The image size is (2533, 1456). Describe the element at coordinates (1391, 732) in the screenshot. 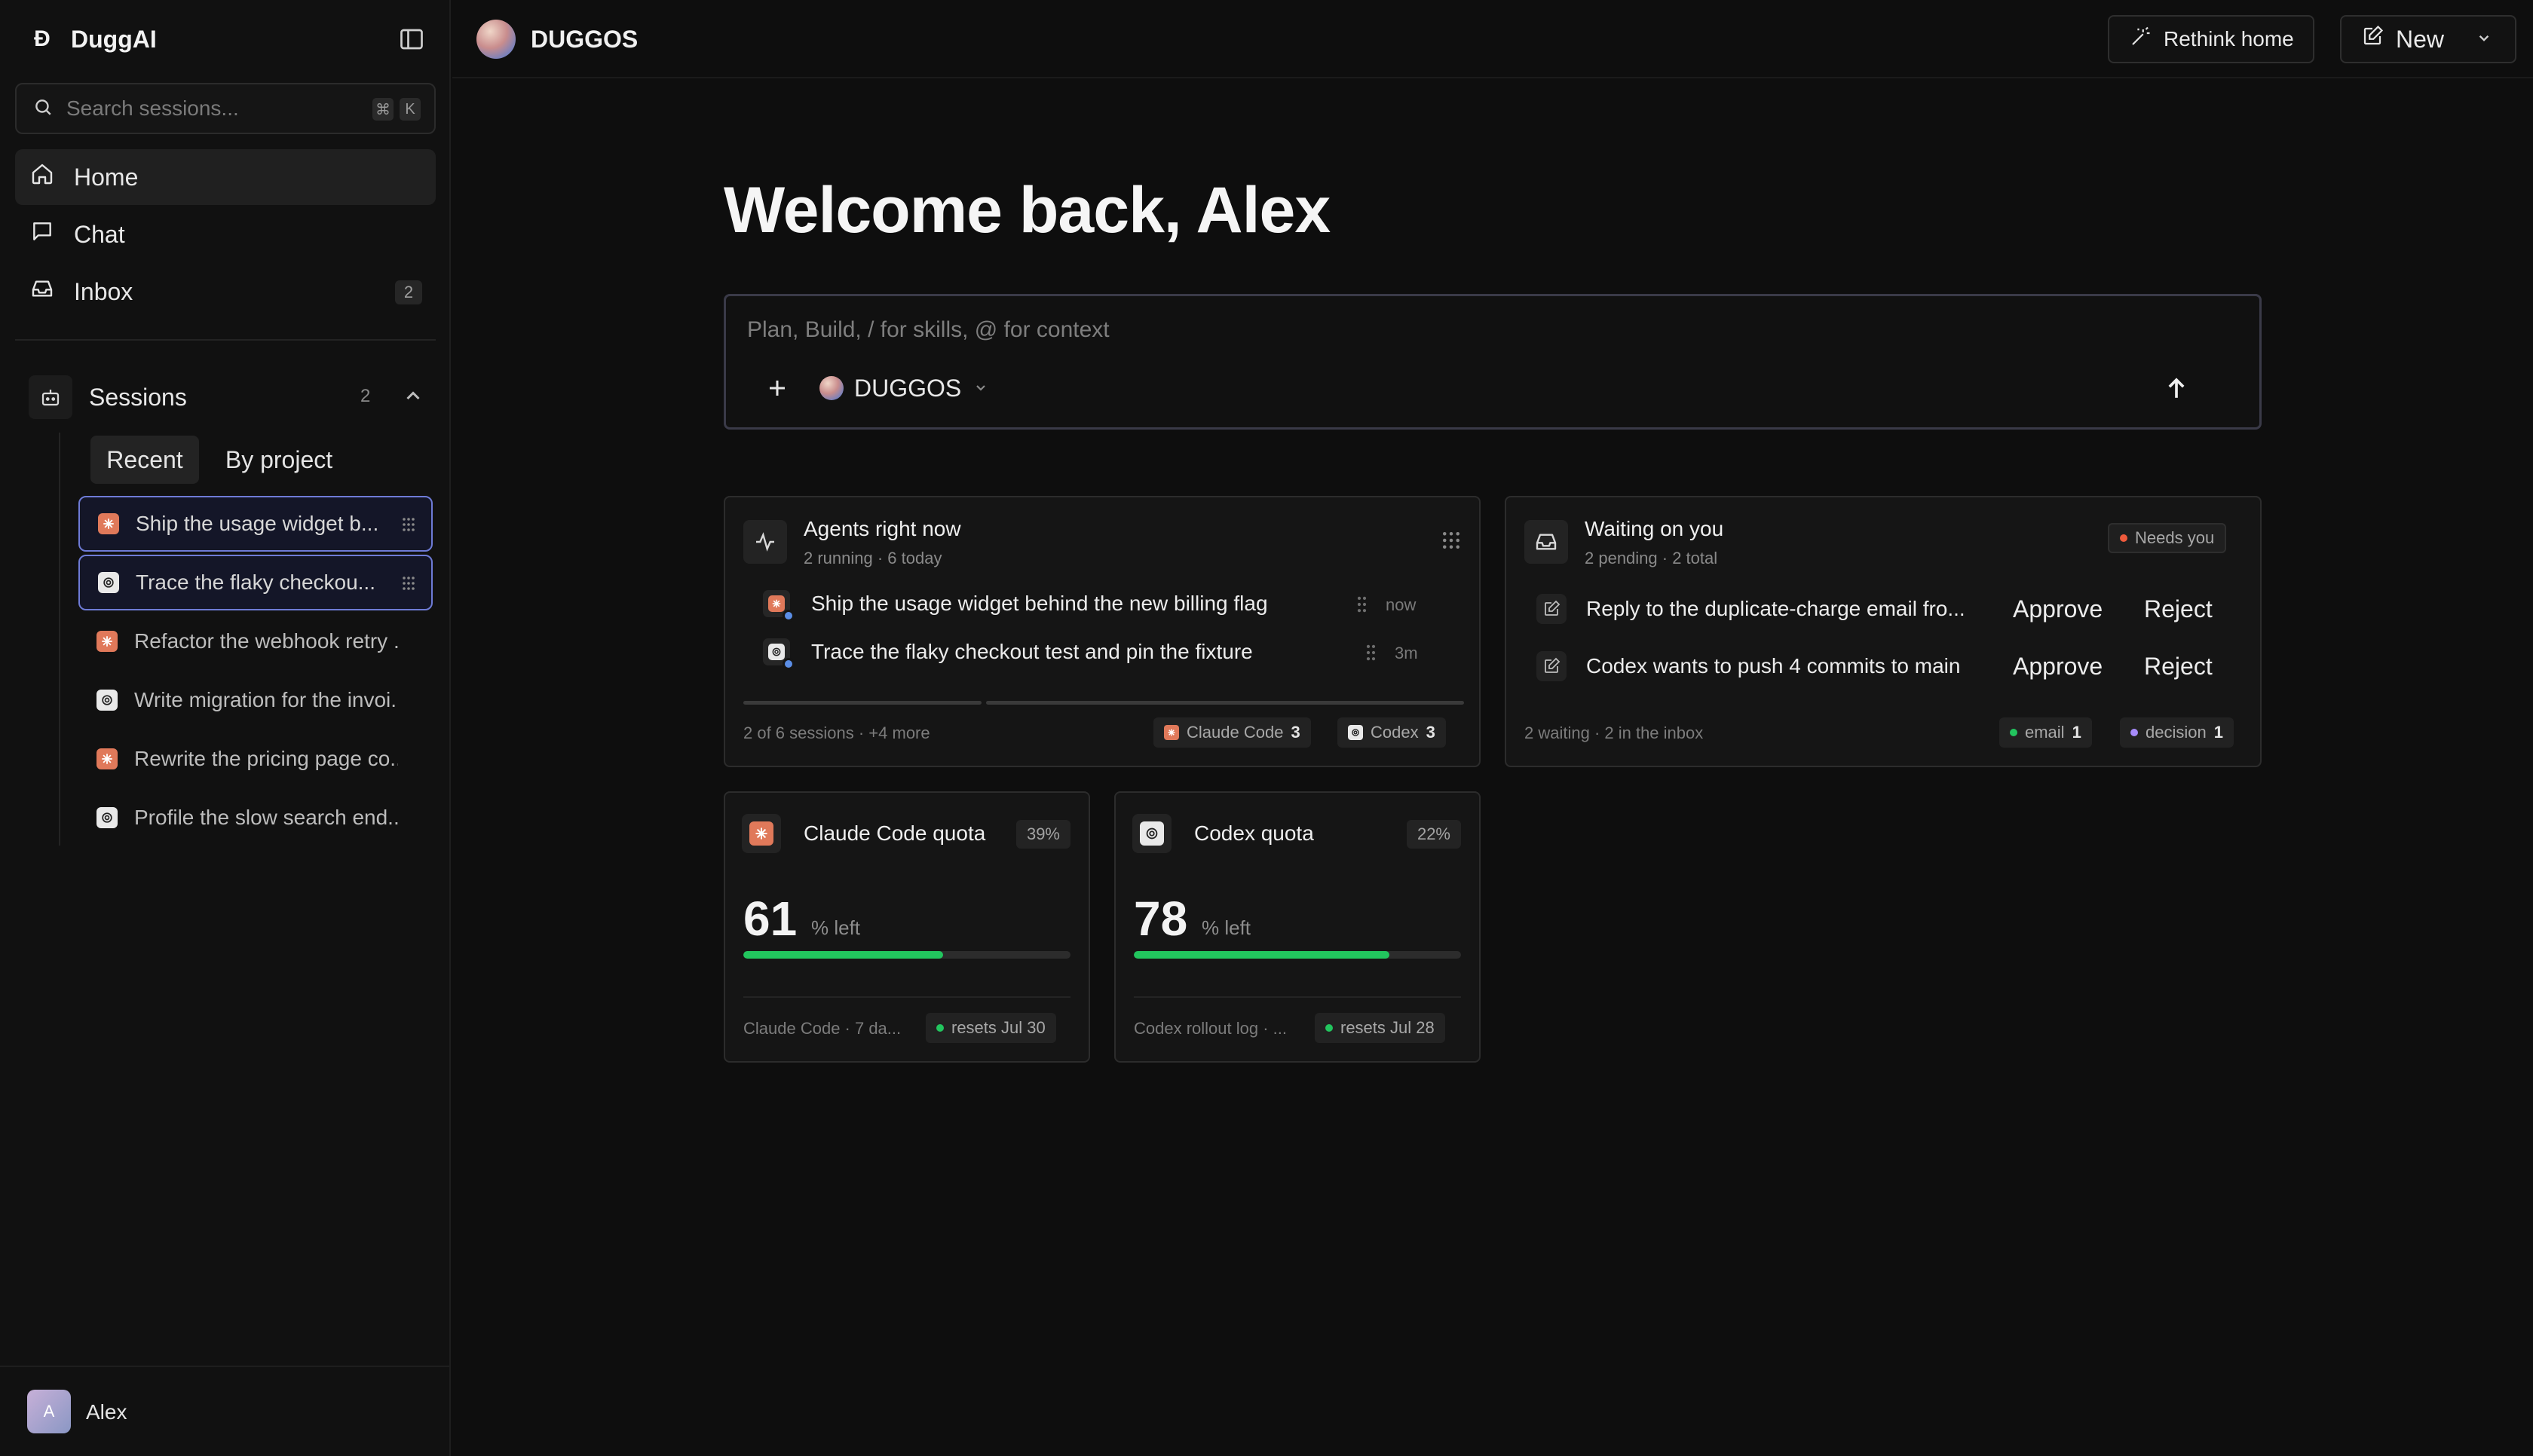

I see `codex-chip: Codex 3` at that location.